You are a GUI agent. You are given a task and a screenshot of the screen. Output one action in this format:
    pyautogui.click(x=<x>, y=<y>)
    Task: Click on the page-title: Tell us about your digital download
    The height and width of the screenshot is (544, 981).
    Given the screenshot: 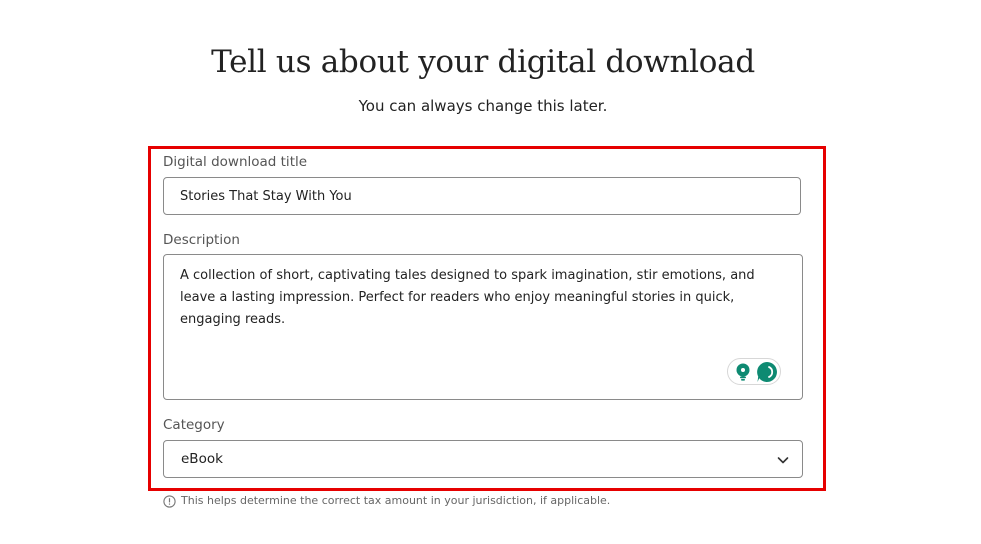 What is the action you would take?
    pyautogui.click(x=483, y=62)
    